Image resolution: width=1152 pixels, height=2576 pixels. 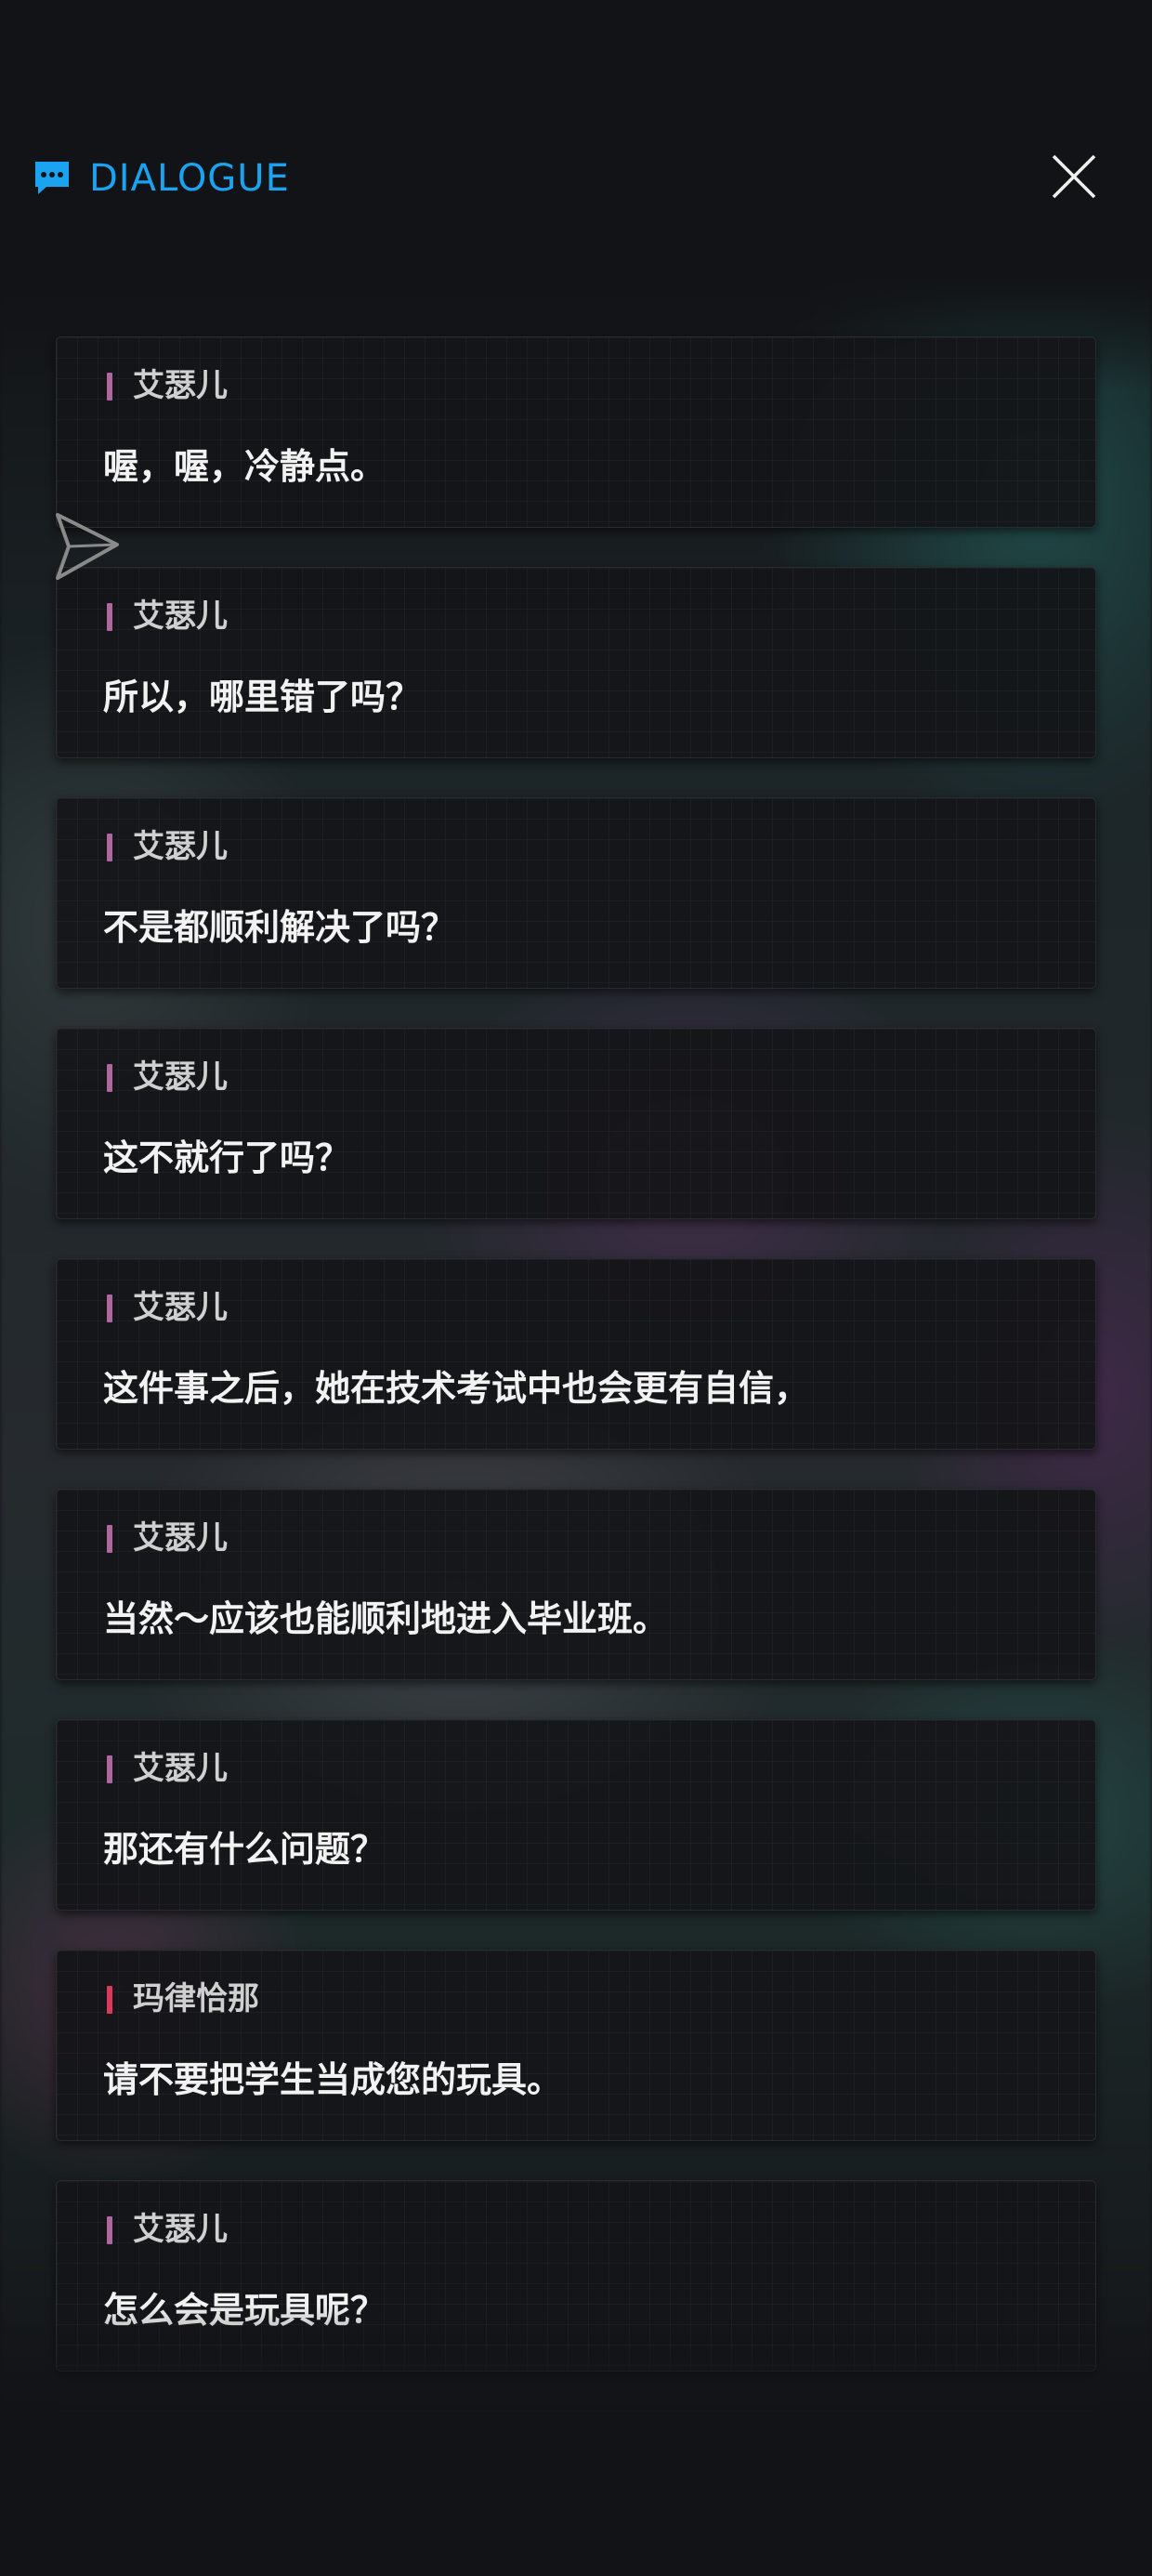 What do you see at coordinates (244, 1849) in the screenshot?
I see `dialogue-text: 那还有什么问题？` at bounding box center [244, 1849].